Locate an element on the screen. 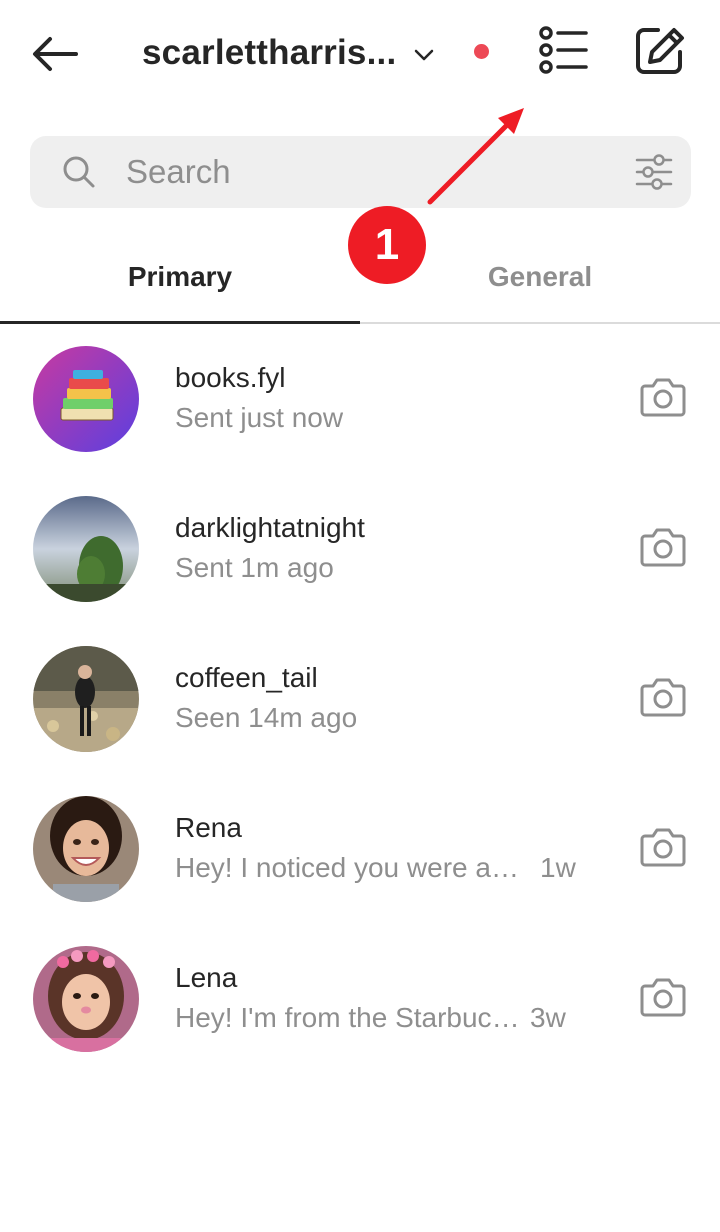 This screenshot has width=720, height=1232. thread-status: Sent 1m ago is located at coordinates (254, 568).